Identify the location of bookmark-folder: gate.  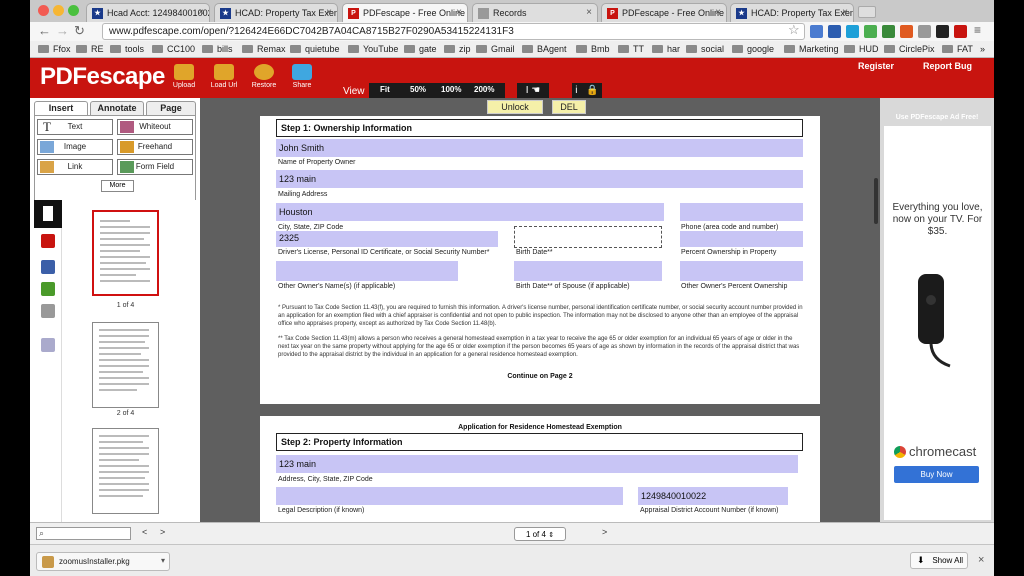
(420, 49).